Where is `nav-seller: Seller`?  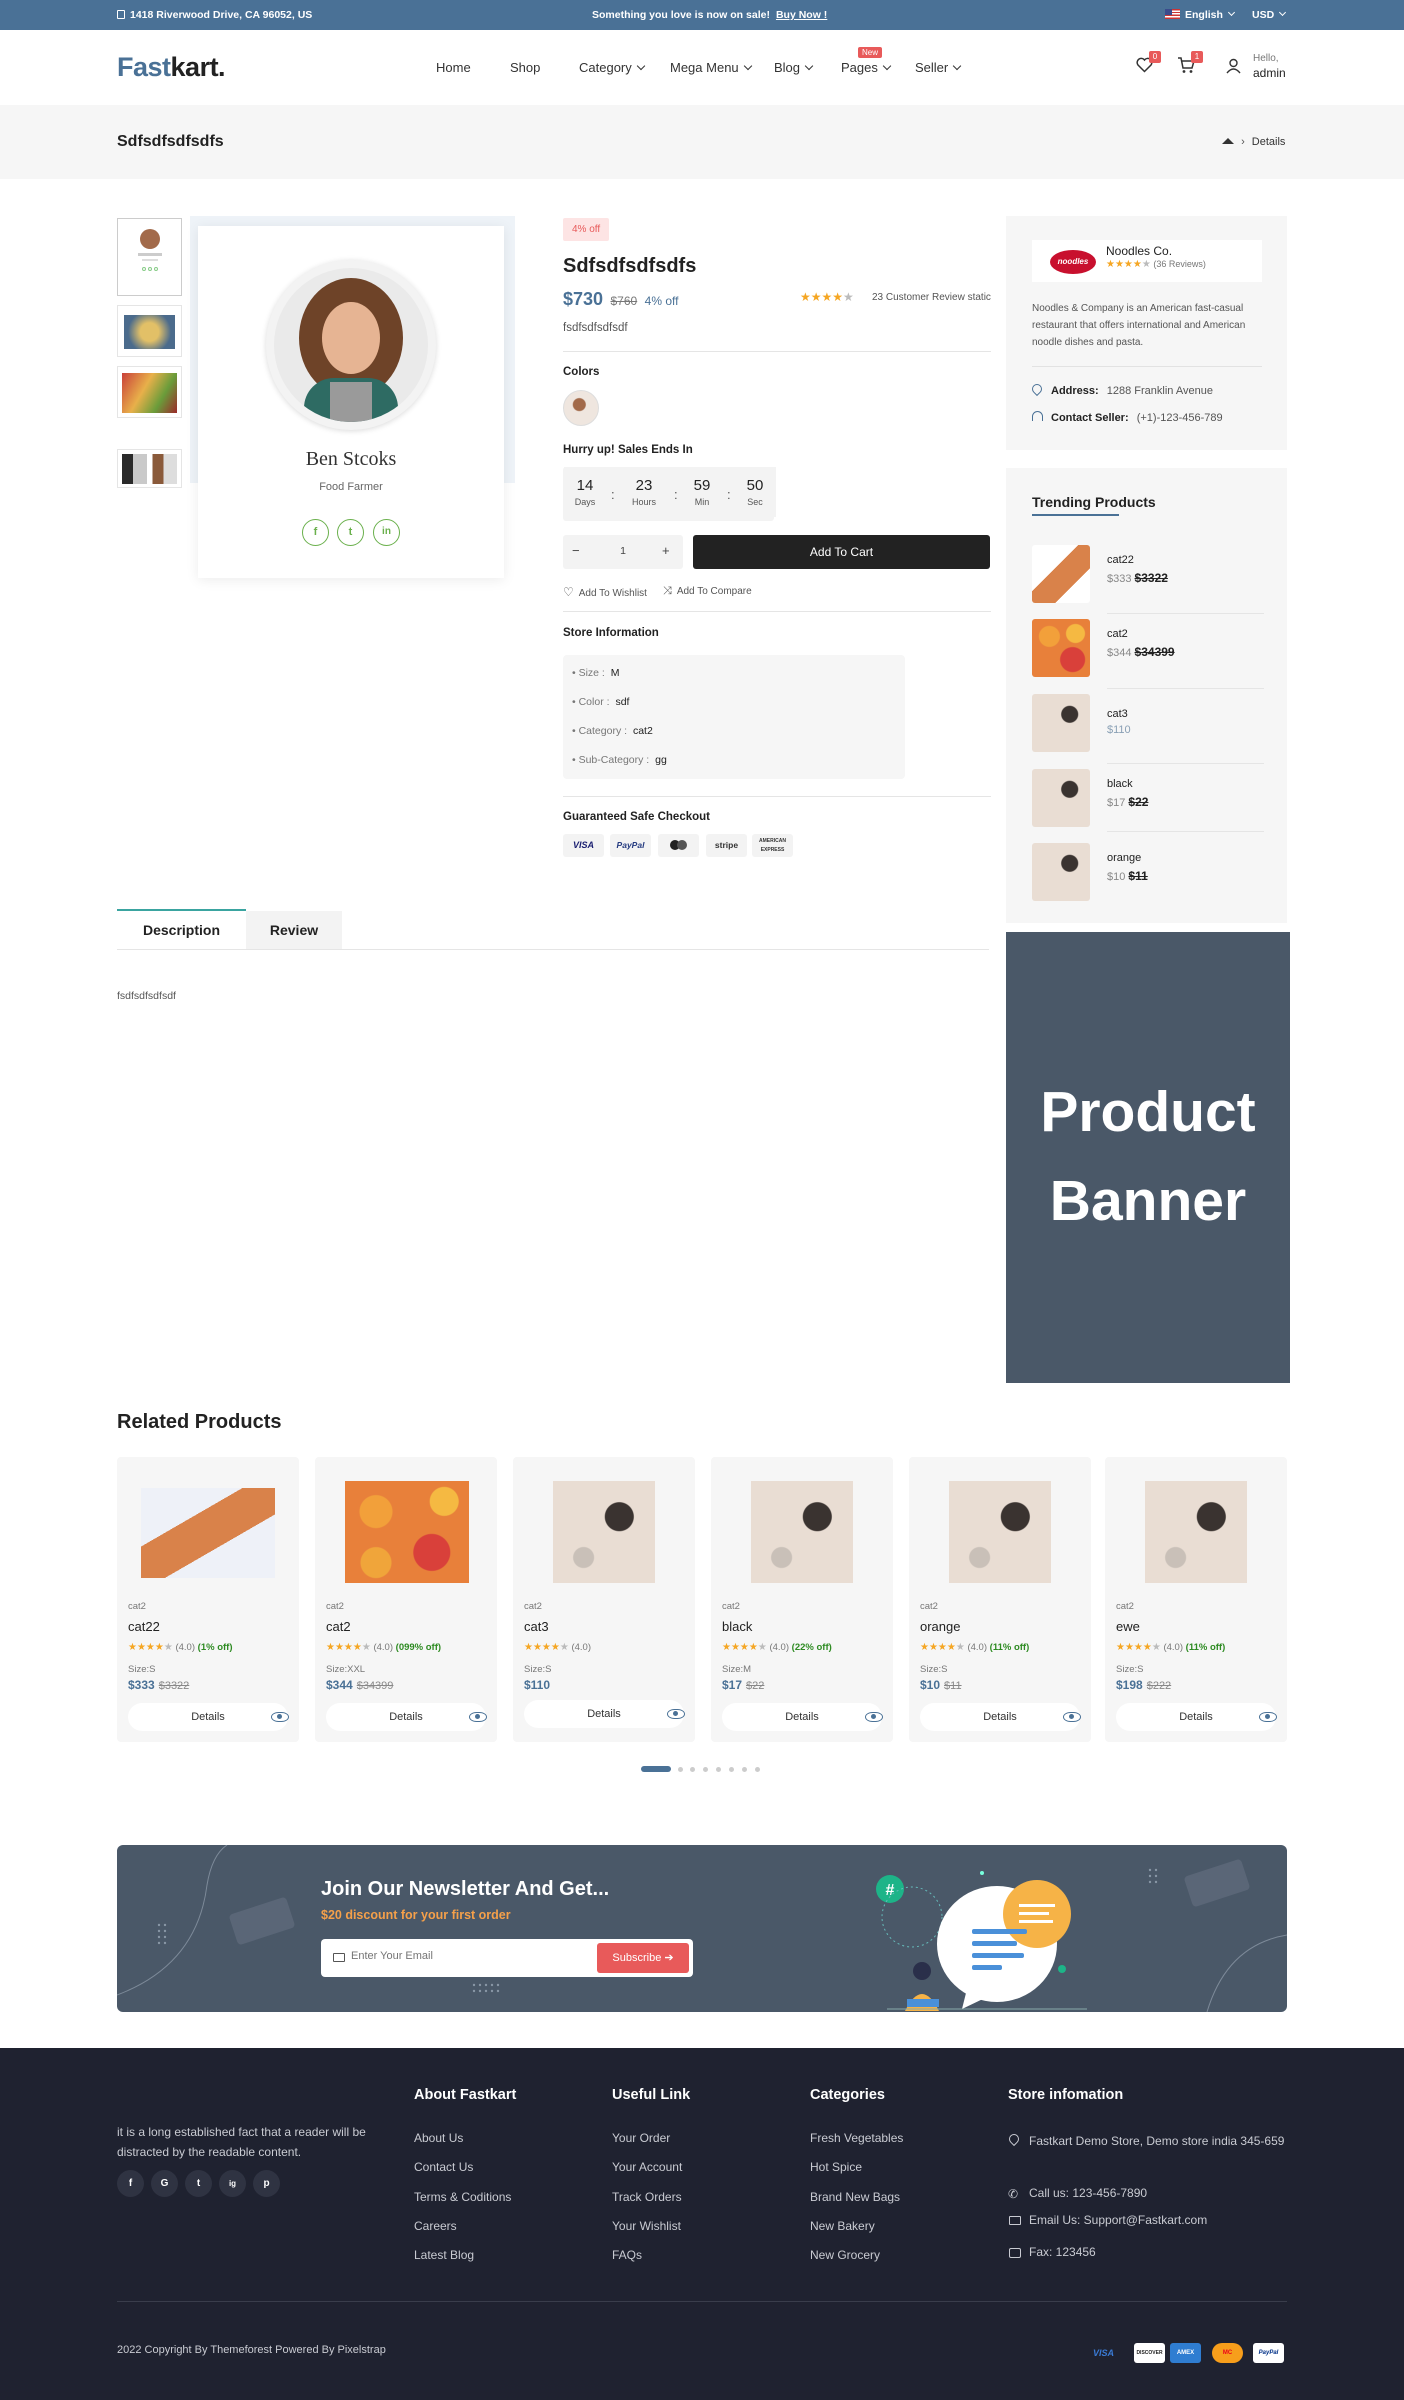 nav-seller: Seller is located at coordinates (938, 67).